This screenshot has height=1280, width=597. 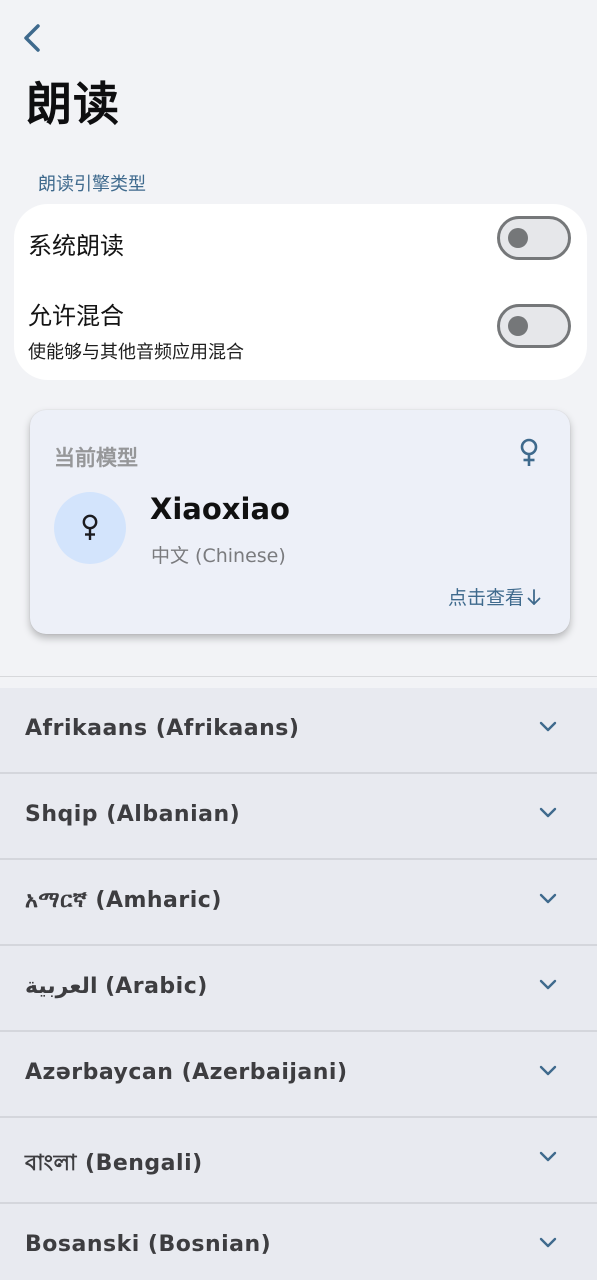 What do you see at coordinates (76, 246) in the screenshot?
I see `system-tts-title: 系统朗读` at bounding box center [76, 246].